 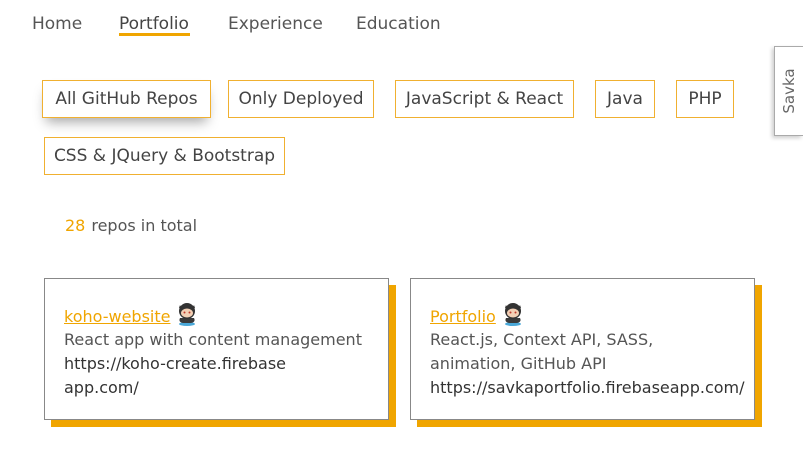 I want to click on filter-java: Java, so click(x=625, y=99).